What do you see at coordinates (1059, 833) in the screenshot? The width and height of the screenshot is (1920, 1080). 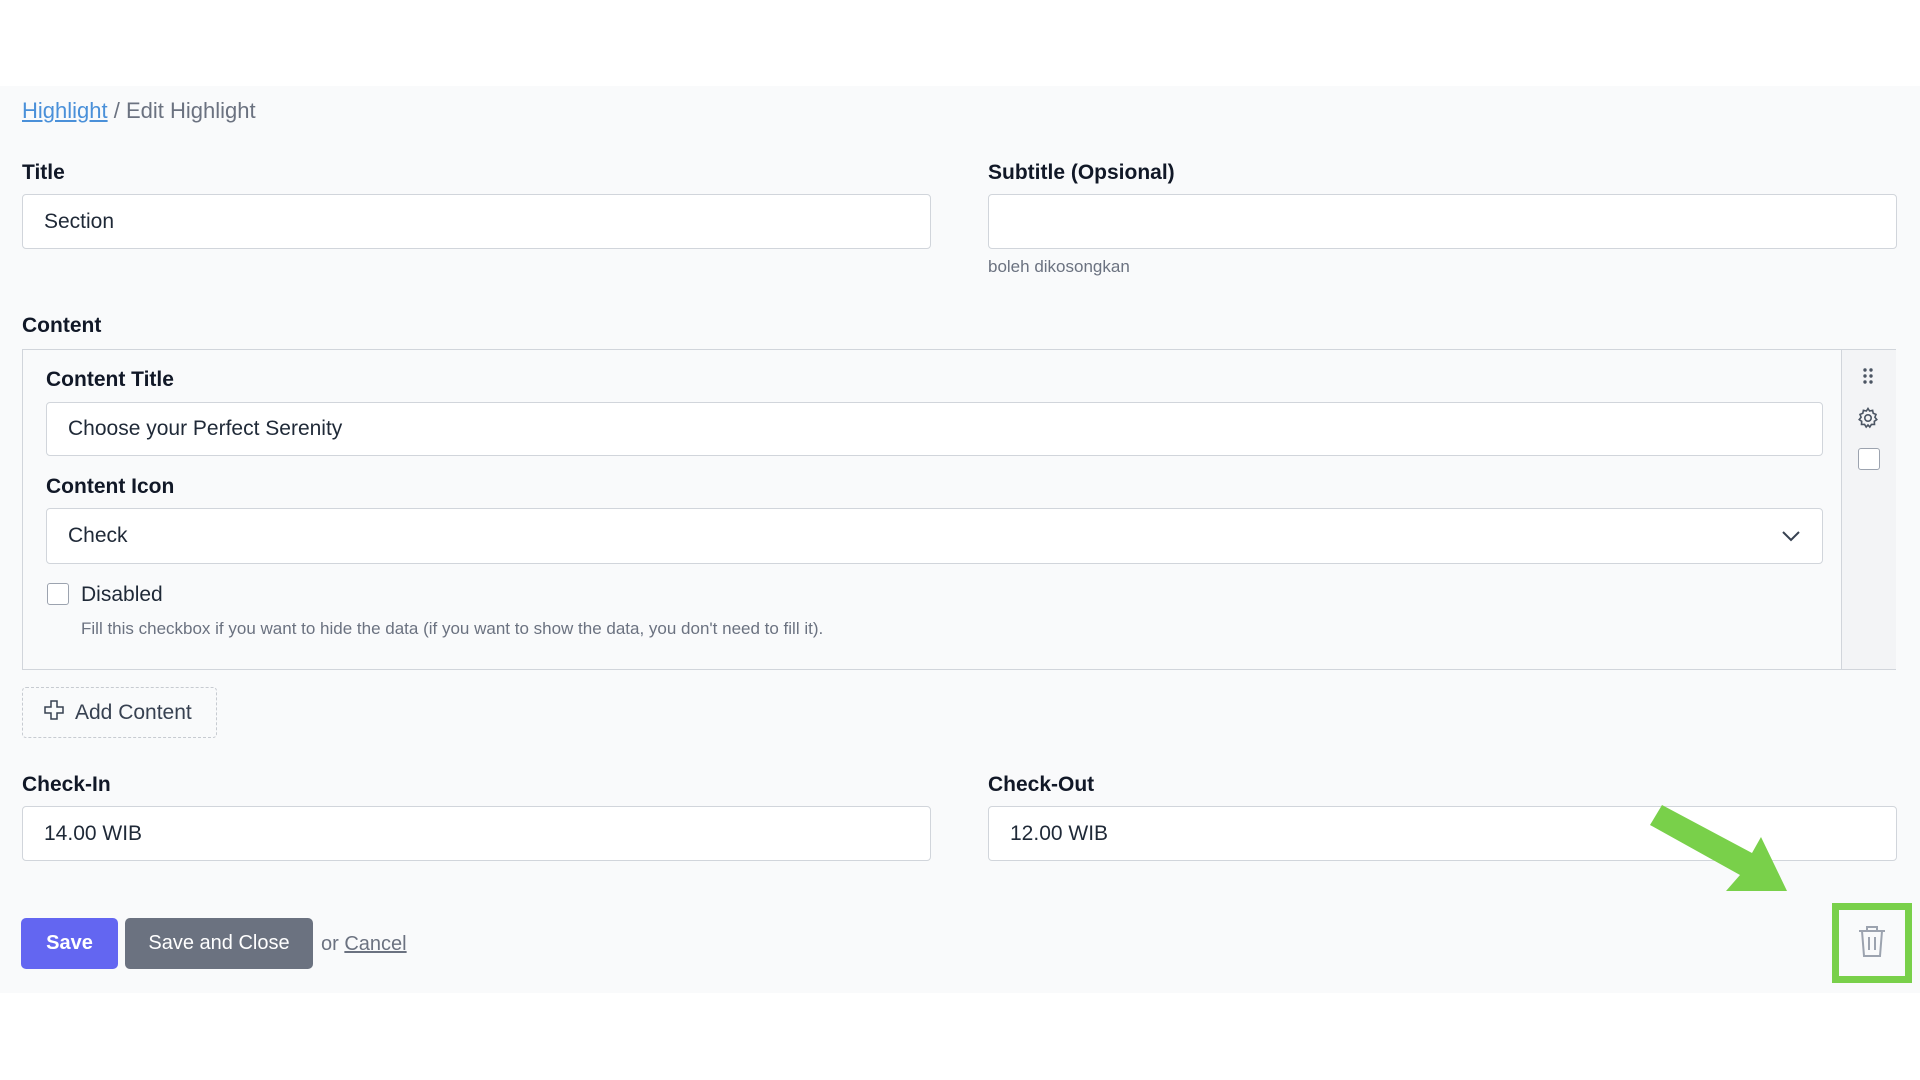 I see `check-out-value: 12.00 WIB` at bounding box center [1059, 833].